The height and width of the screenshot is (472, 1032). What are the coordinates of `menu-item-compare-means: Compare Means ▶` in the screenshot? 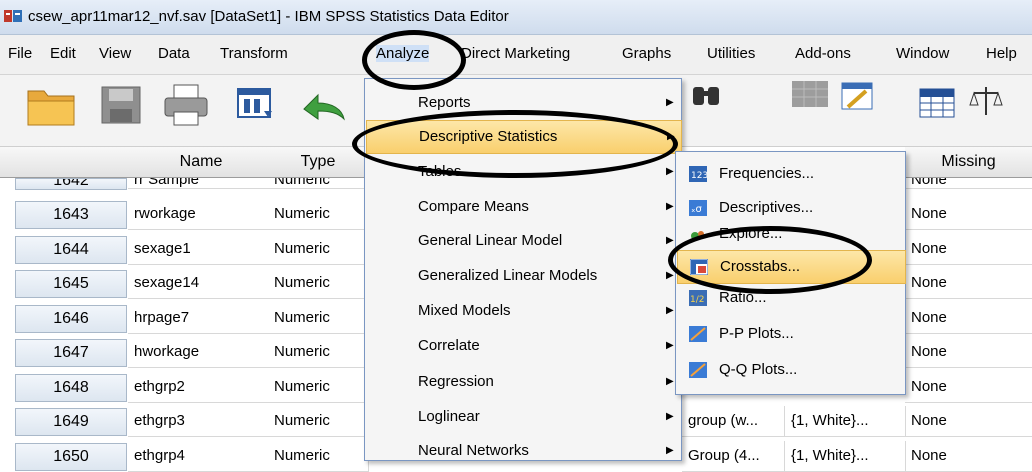 It's located at (523, 207).